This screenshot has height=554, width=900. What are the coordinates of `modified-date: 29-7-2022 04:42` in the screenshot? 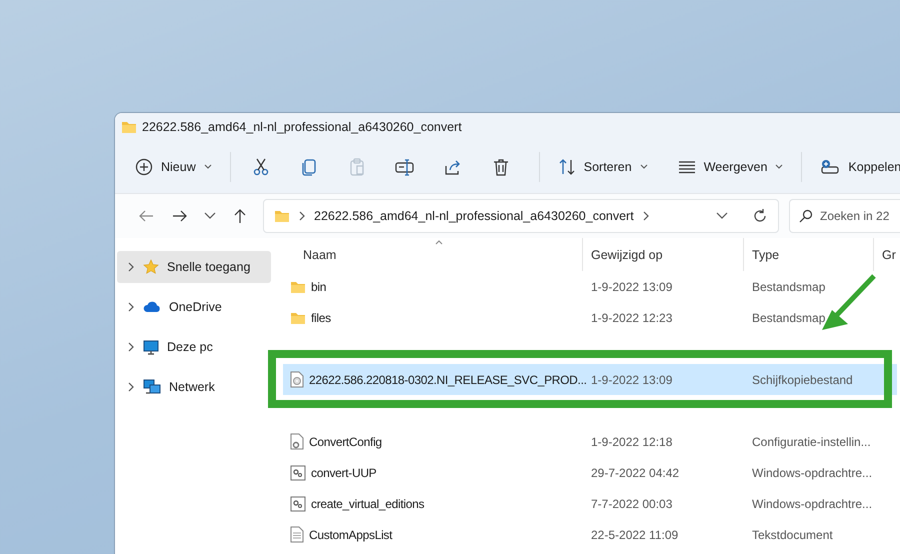 It's located at (635, 473).